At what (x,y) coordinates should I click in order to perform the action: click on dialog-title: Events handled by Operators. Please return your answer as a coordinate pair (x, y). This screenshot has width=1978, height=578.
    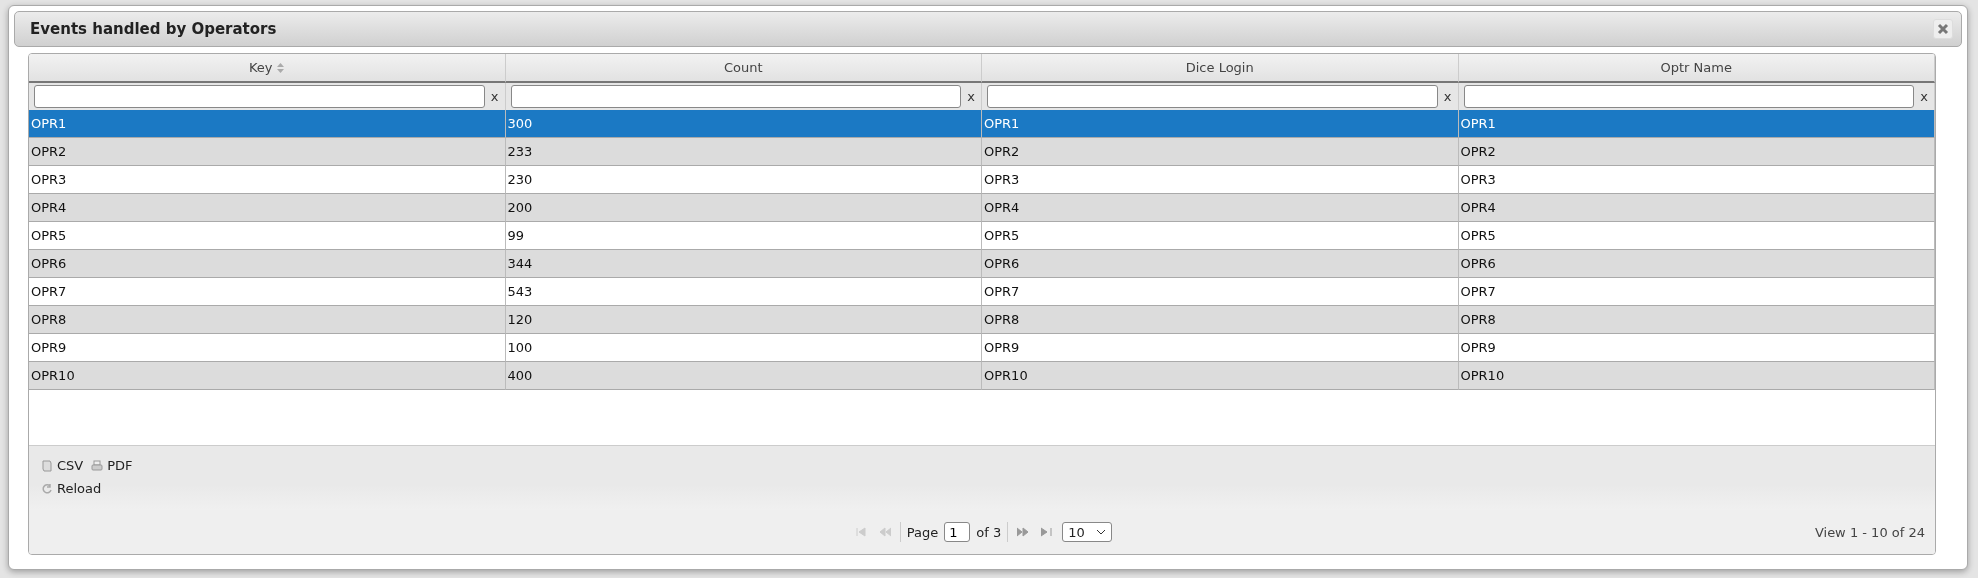
    Looking at the image, I should click on (153, 29).